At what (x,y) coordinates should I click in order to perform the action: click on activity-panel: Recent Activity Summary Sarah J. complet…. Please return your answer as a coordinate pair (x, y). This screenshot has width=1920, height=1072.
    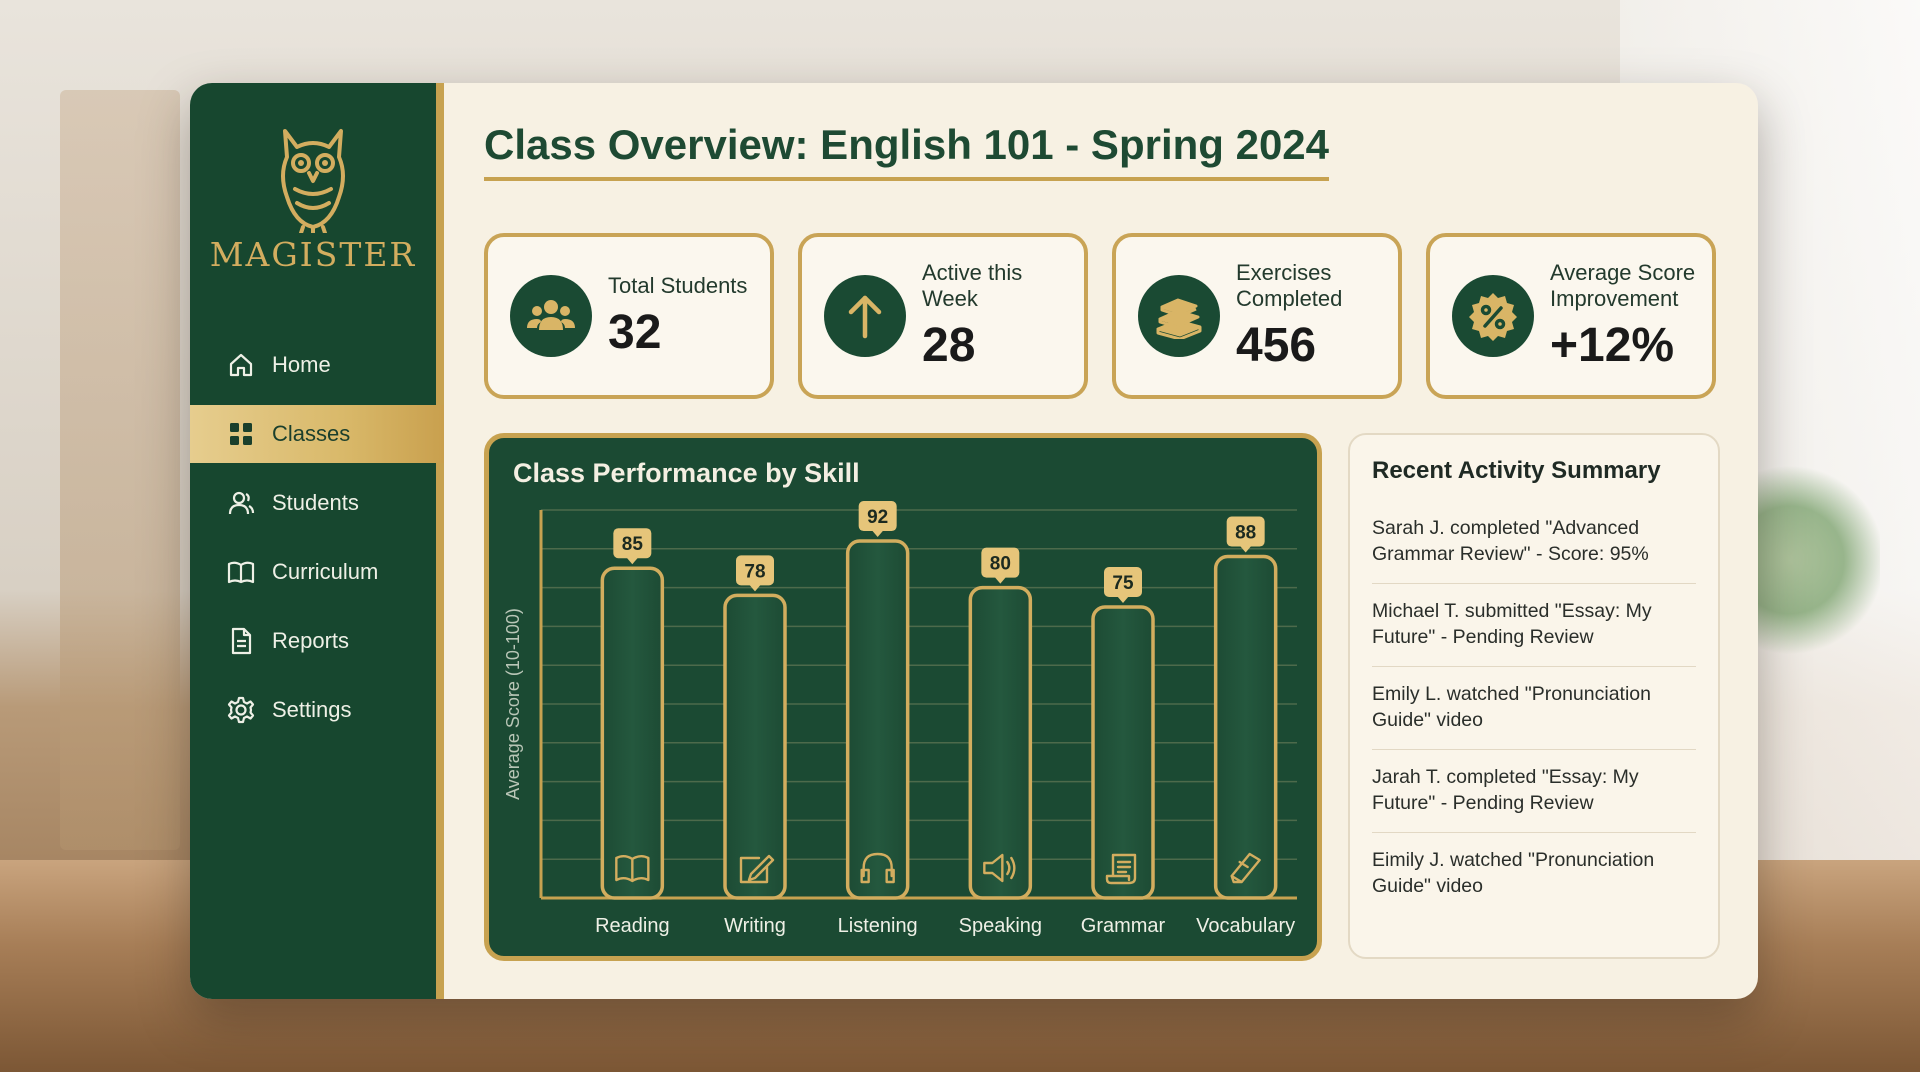
    Looking at the image, I should click on (1534, 696).